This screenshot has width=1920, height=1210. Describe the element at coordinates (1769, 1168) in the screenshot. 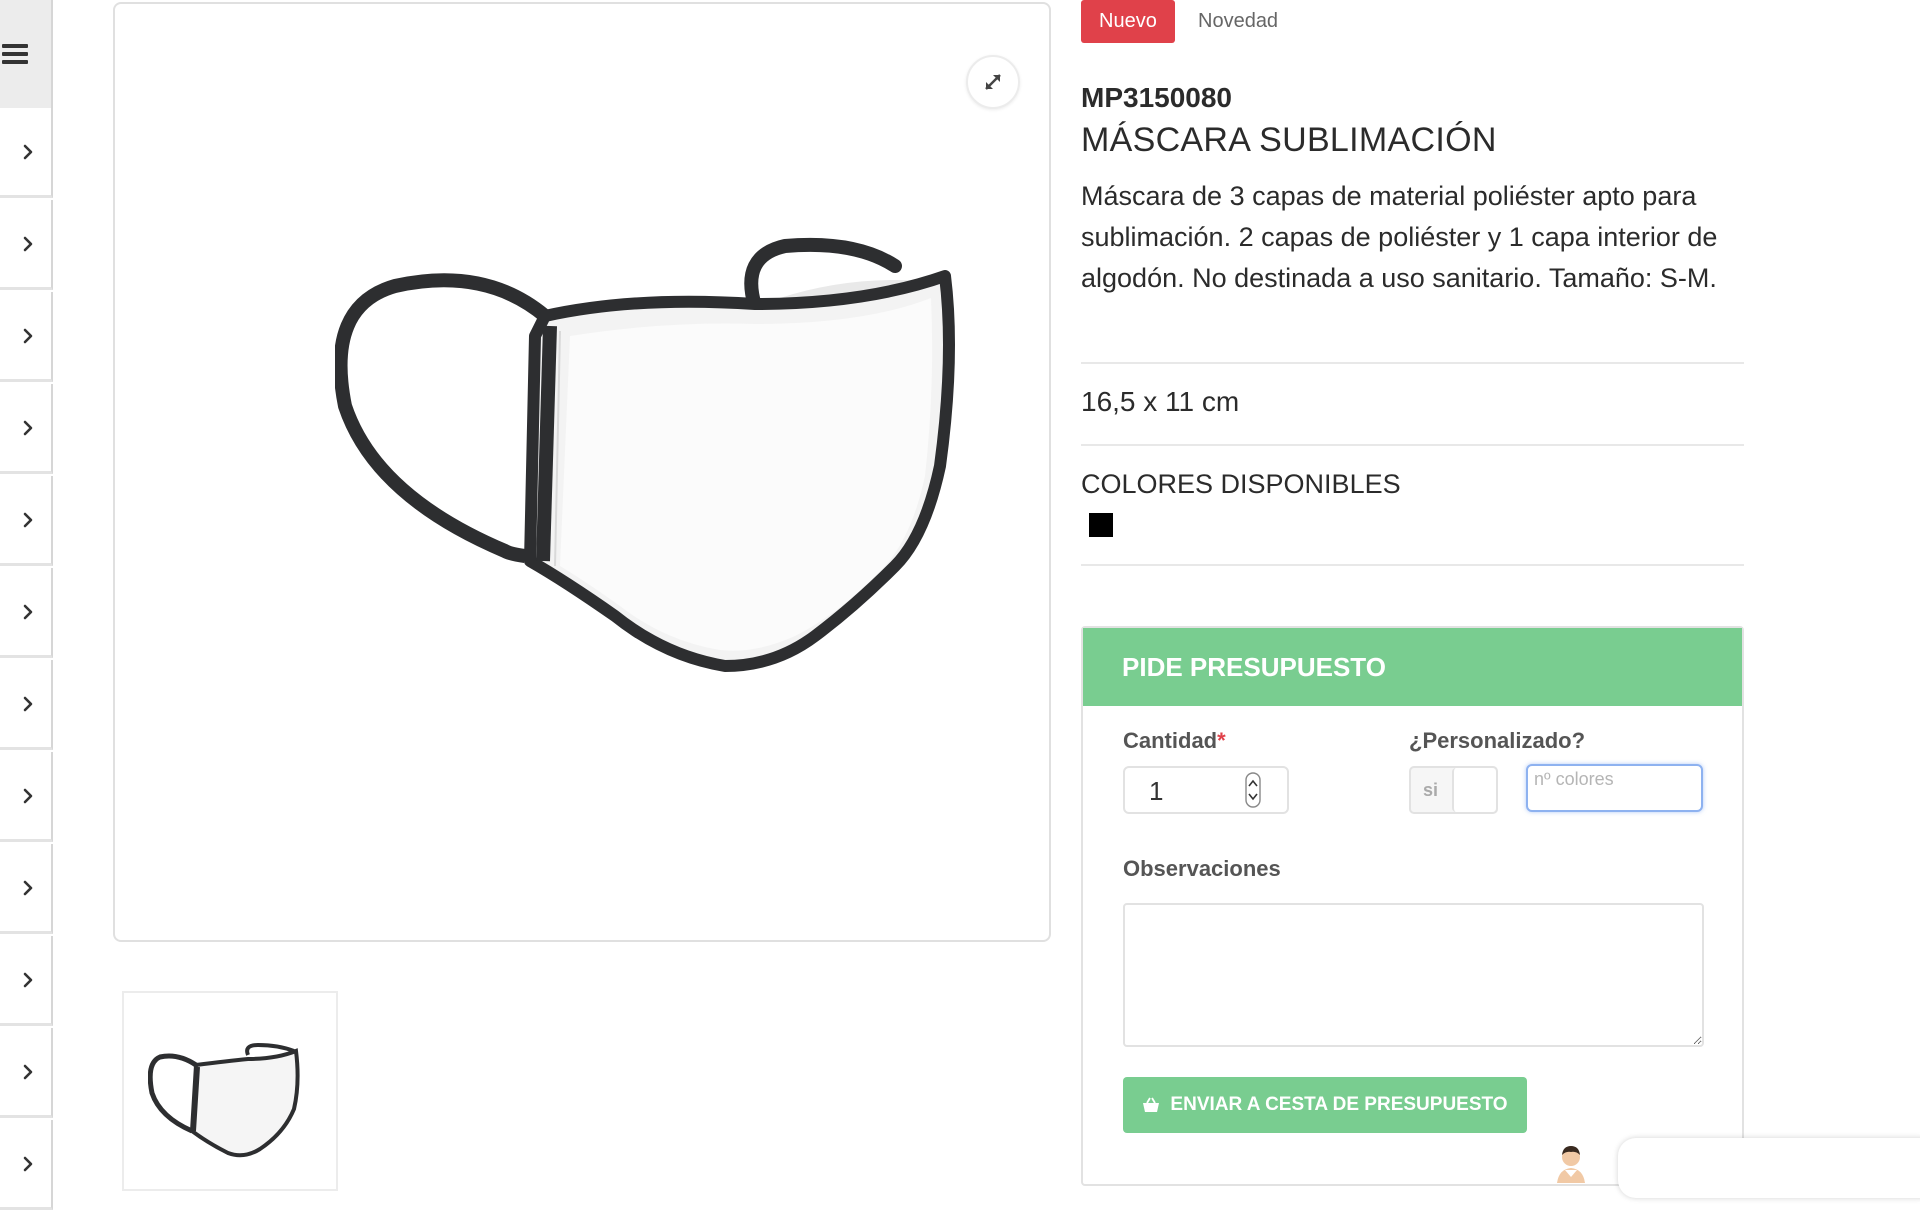

I see `chat-bubble` at that location.